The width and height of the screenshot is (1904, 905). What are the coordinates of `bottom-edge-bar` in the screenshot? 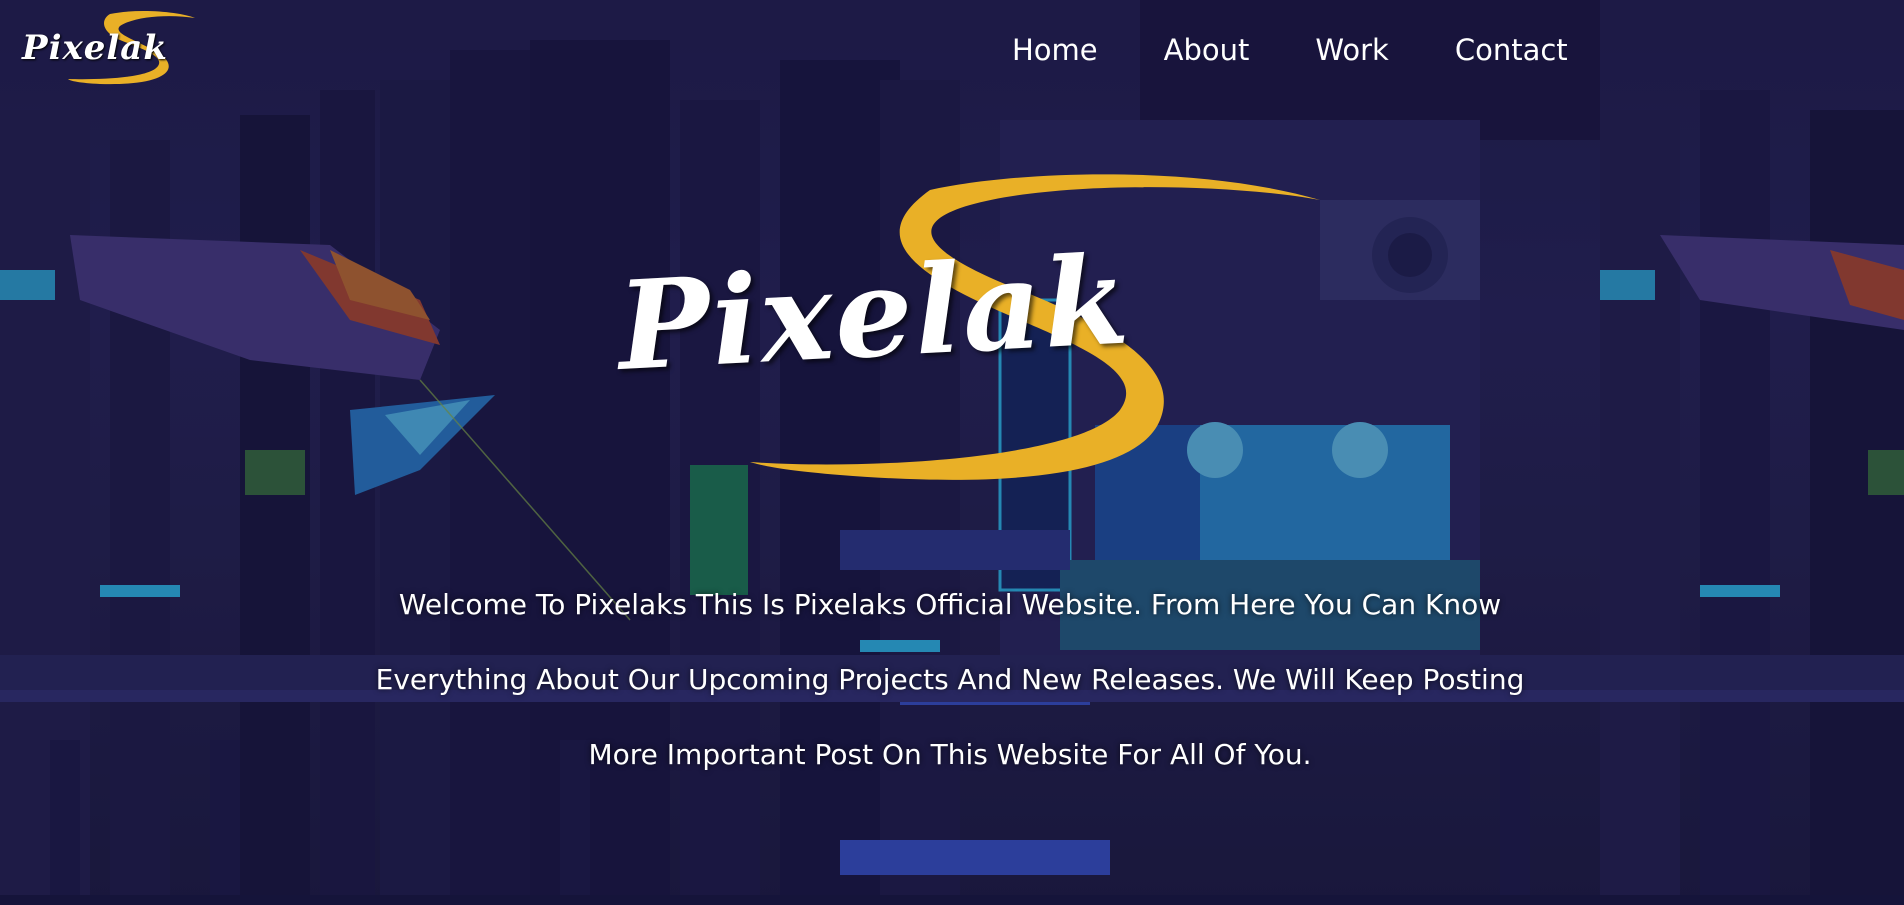 It's located at (952, 900).